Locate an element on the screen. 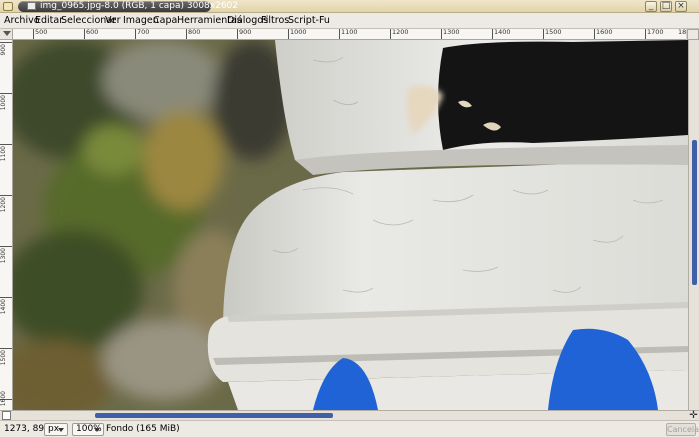 This screenshot has width=699, height=437. window-title: img_0965.jpg-8.0 (RGB, 1 capa) 3008x2602 is located at coordinates (139, 6).